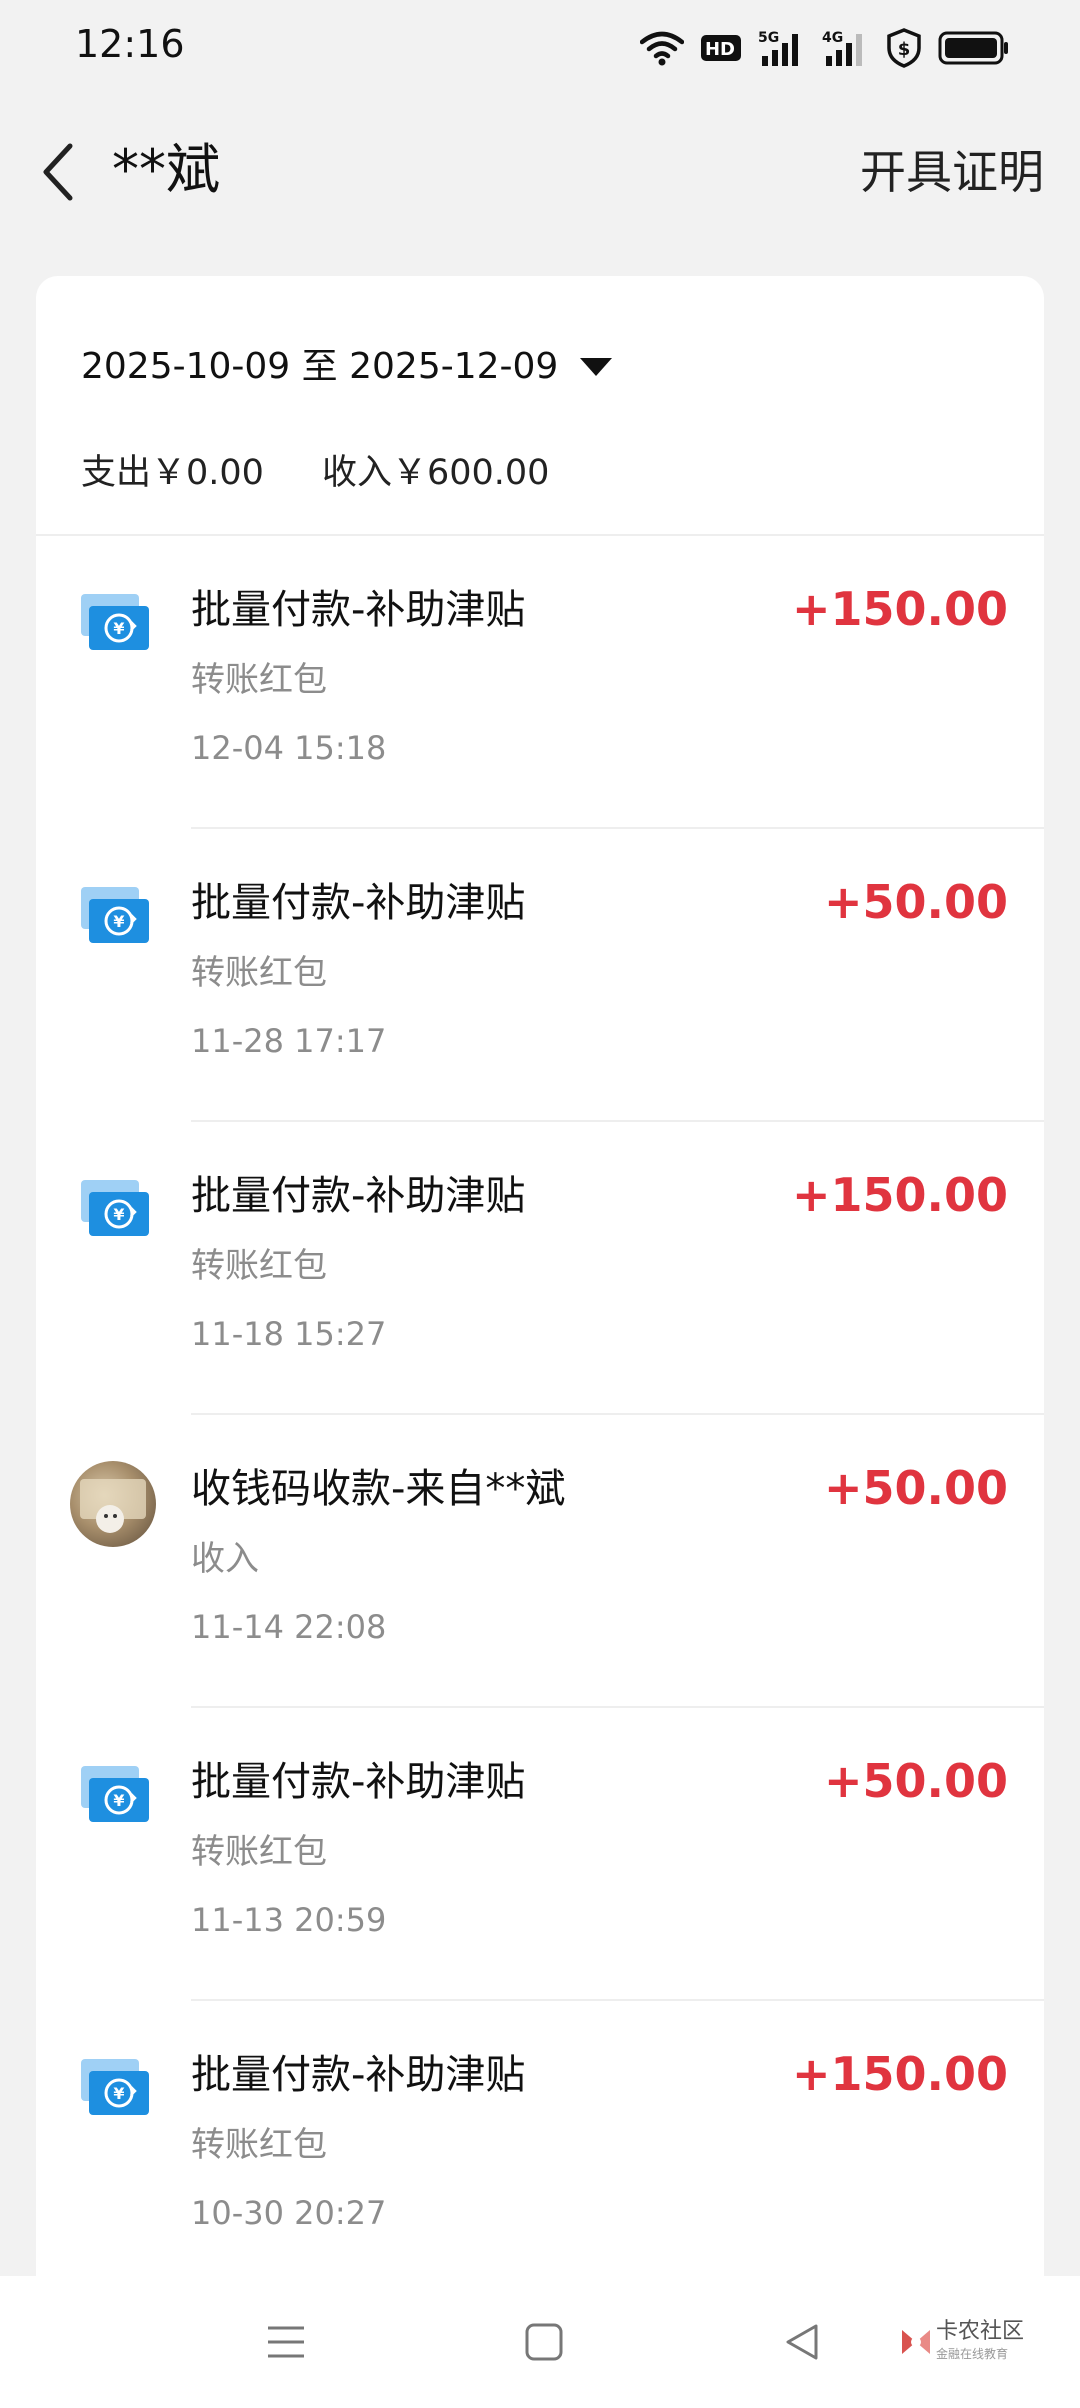  I want to click on status-bar: 12:16 HD 5G 4G $, so click(540, 48).